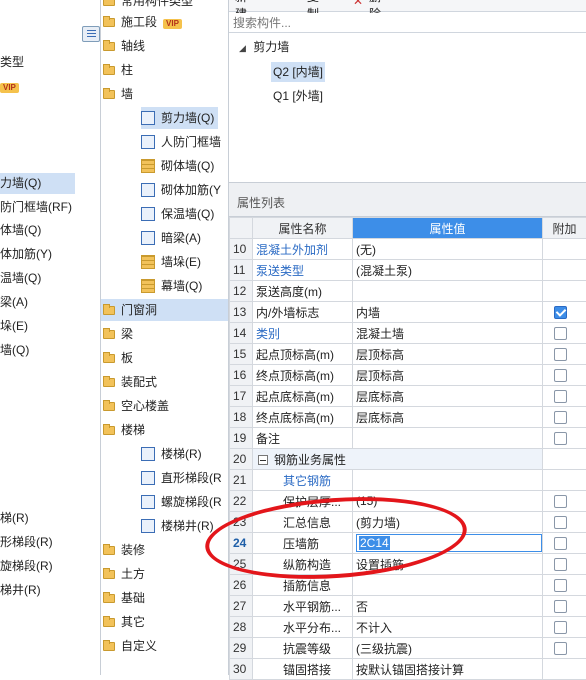 Image resolution: width=586 pixels, height=680 pixels. Describe the element at coordinates (408, 564) in the screenshot. I see `property-row: 25纵筋构造设置插筋` at that location.